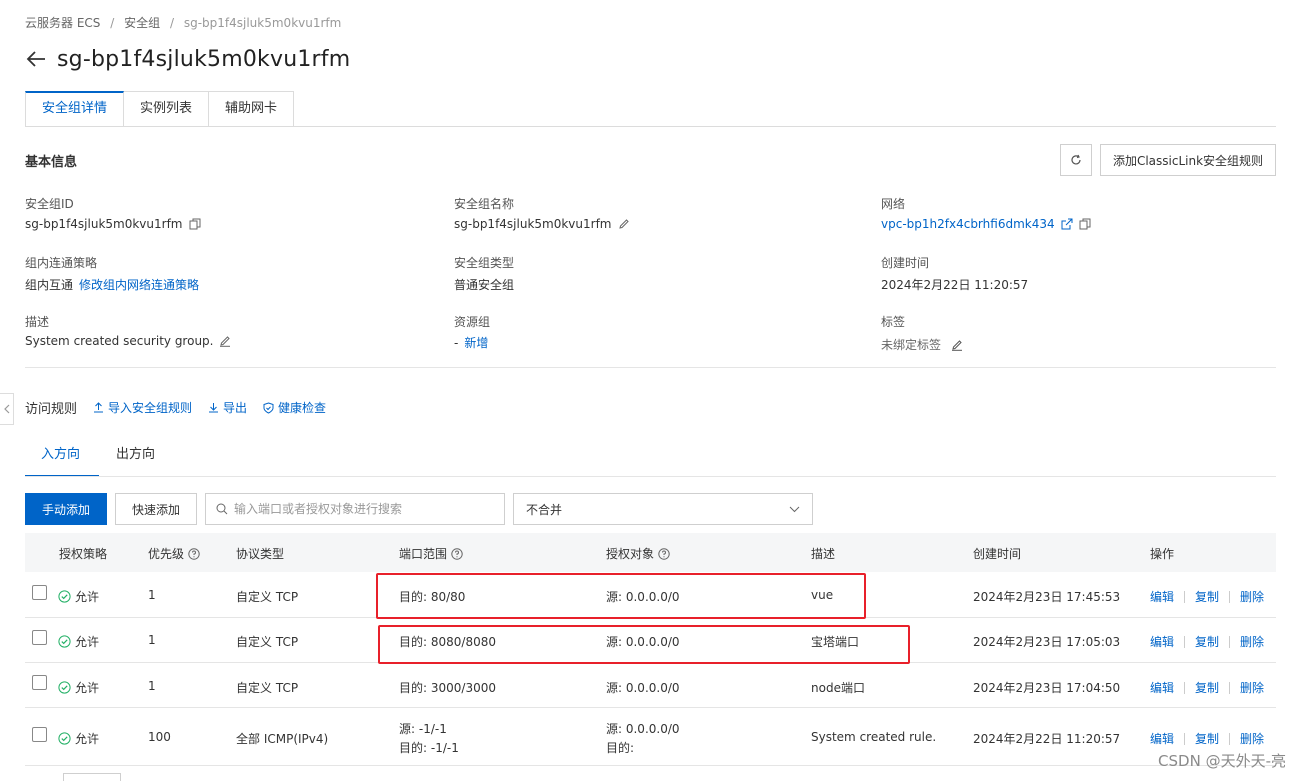 This screenshot has width=1304, height=781. Describe the element at coordinates (99, 407) in the screenshot. I see `upload-icon` at that location.